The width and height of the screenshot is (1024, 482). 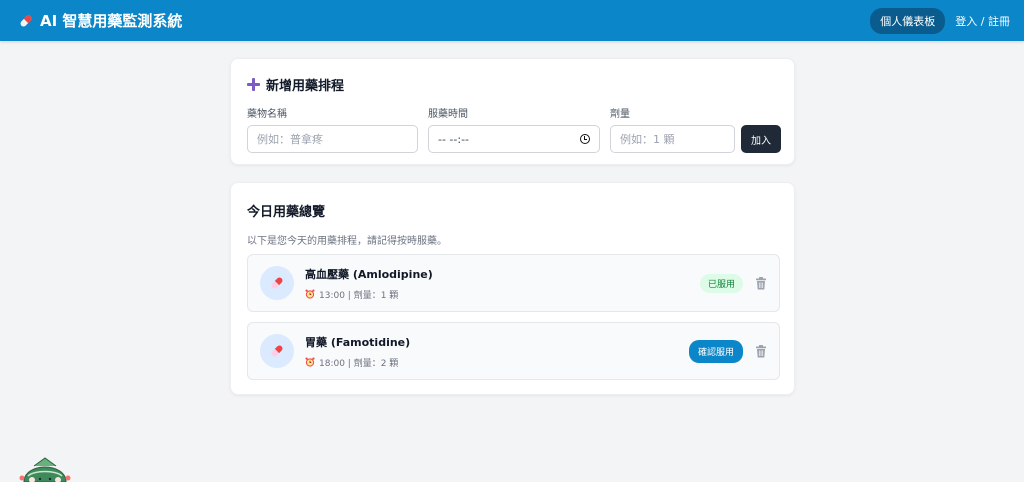 What do you see at coordinates (721, 283) in the screenshot?
I see `taken-status-badge: 已服用` at bounding box center [721, 283].